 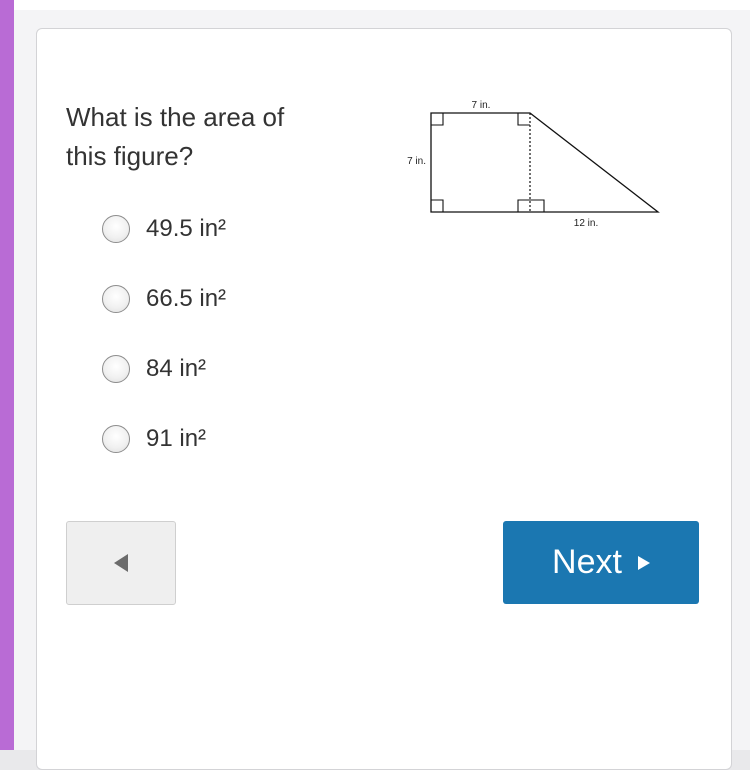 What do you see at coordinates (176, 368) in the screenshot?
I see `answer-option-label: 84 in²` at bounding box center [176, 368].